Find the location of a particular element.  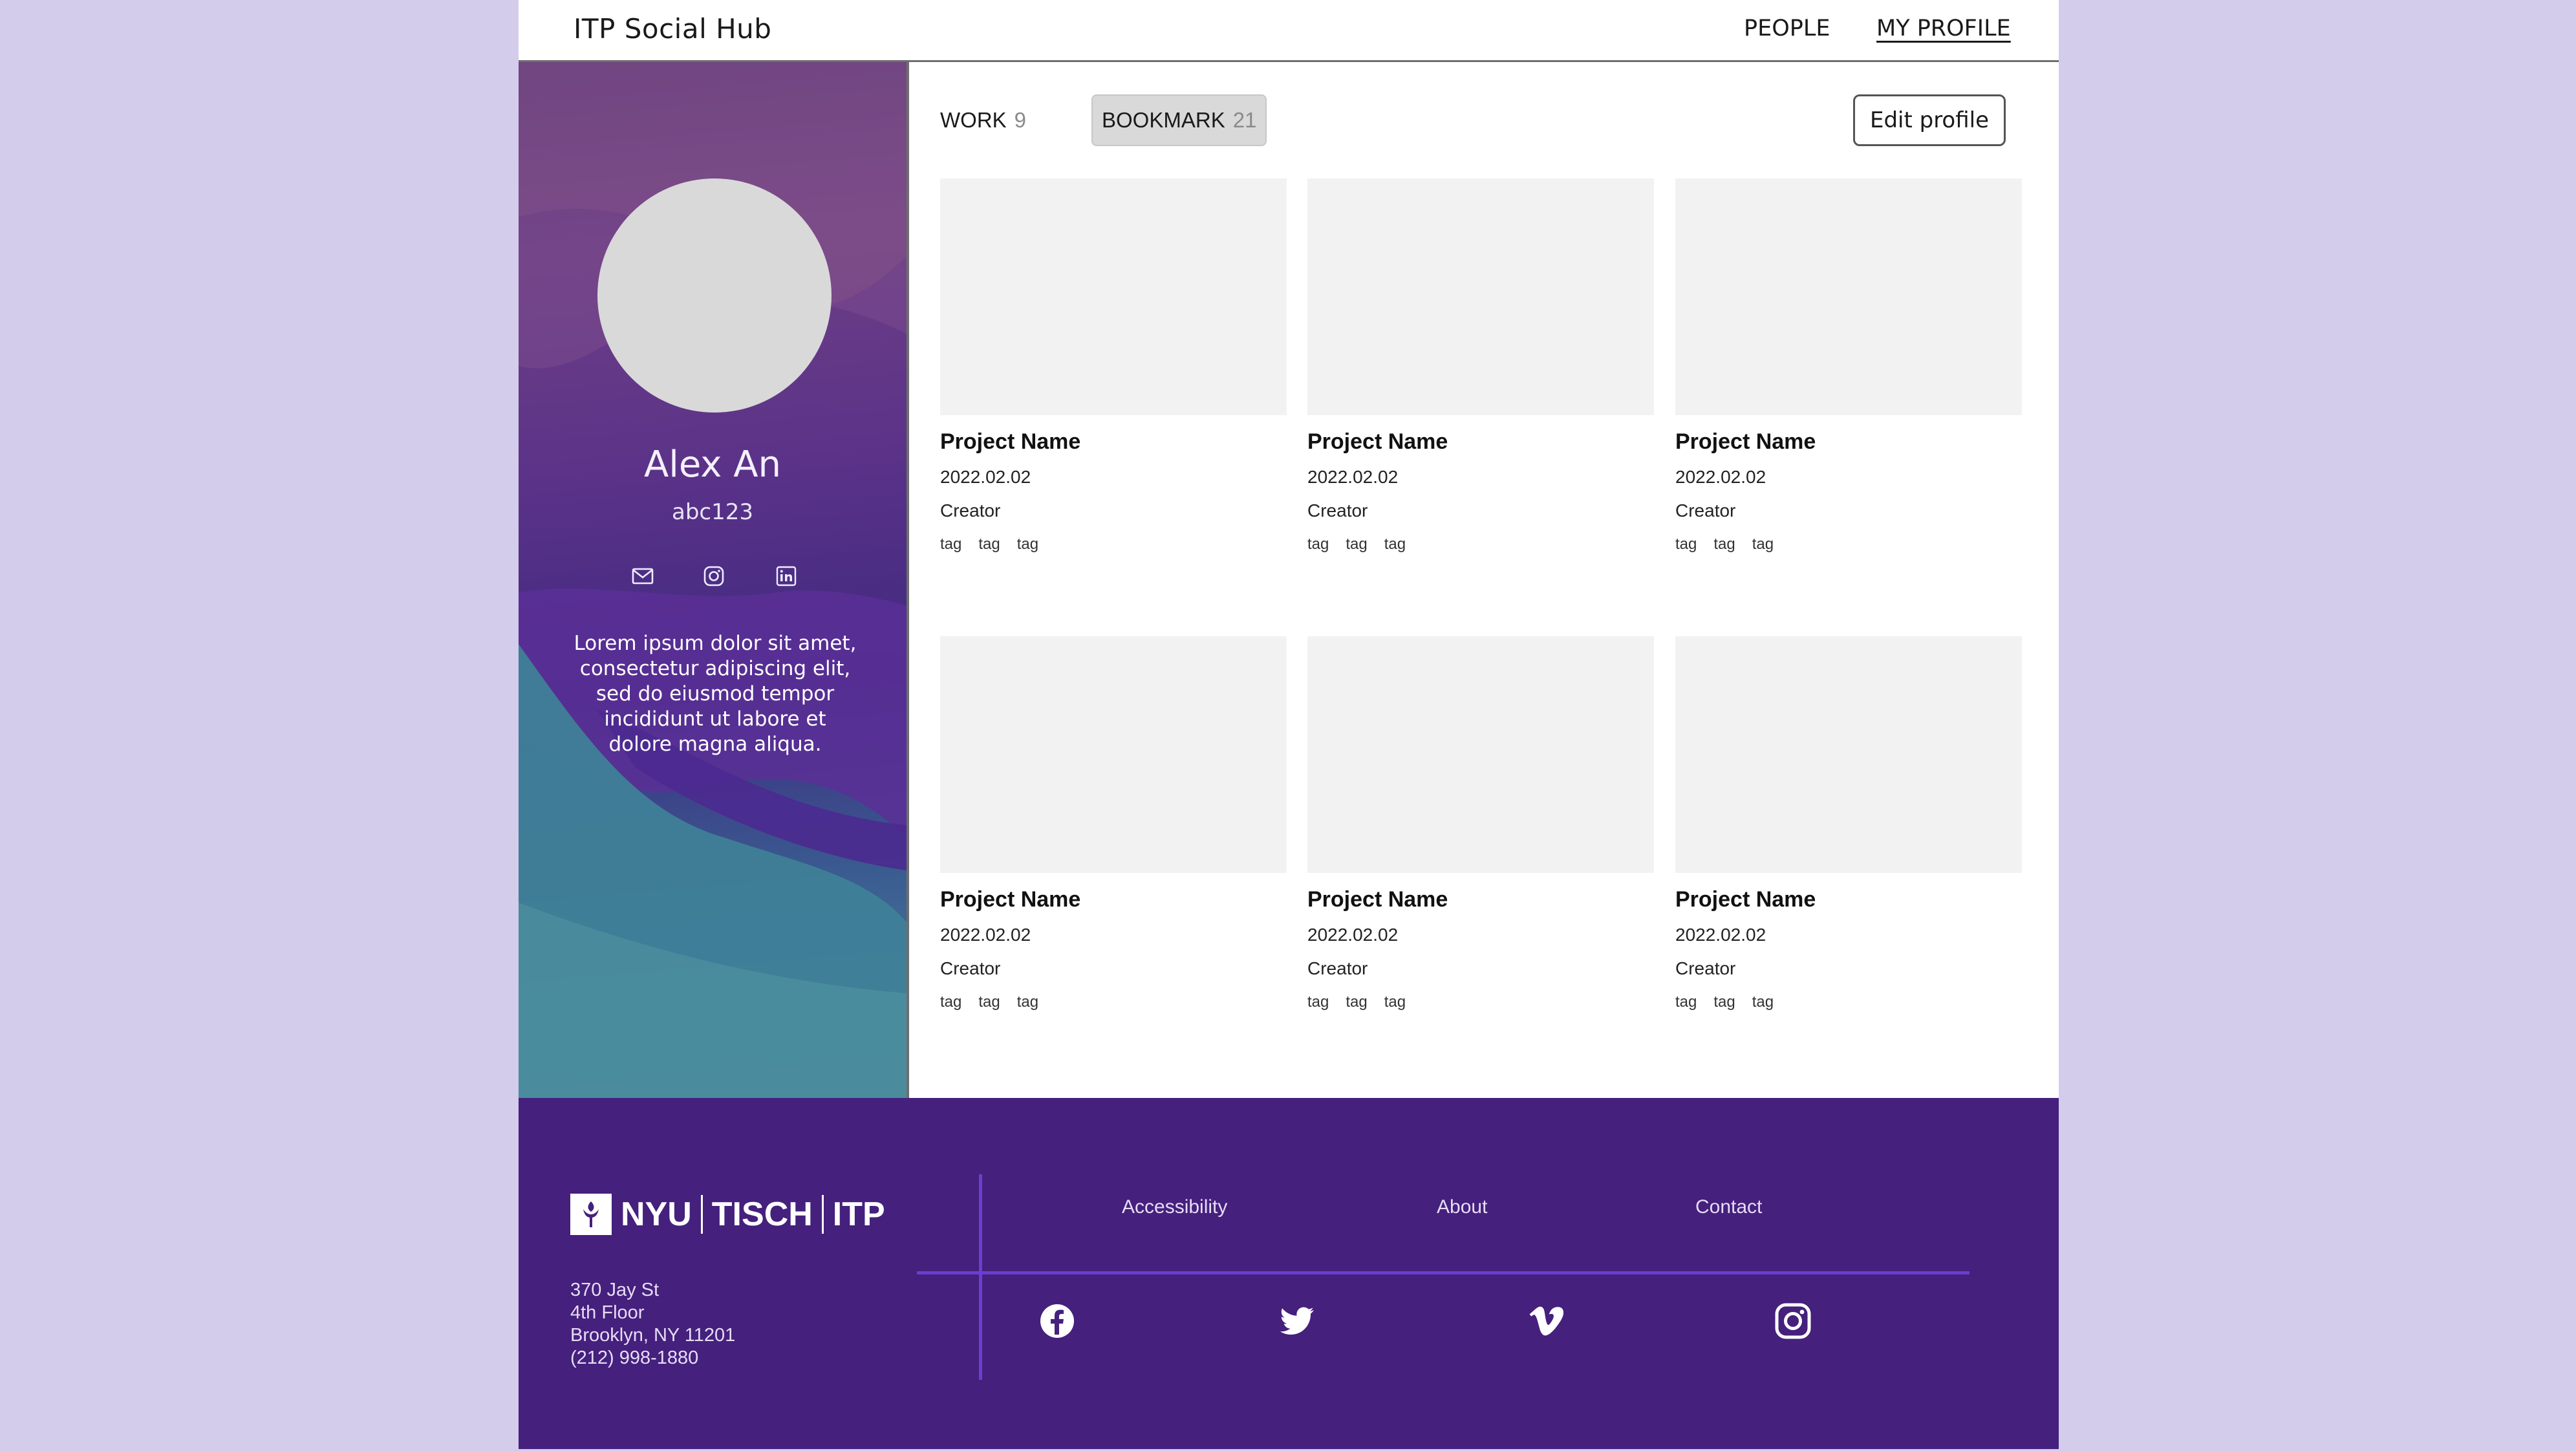

address-line: Brooklyn, NY 11201 is located at coordinates (653, 1335).